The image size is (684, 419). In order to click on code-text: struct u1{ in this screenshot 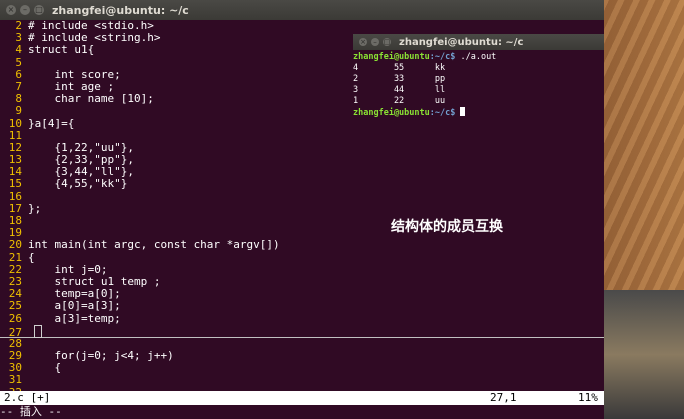, I will do `click(61, 50)`.